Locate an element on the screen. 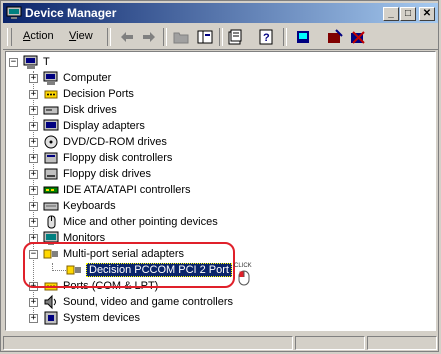  tree-item-keyboards: + Keyboards is located at coordinates (72, 206).